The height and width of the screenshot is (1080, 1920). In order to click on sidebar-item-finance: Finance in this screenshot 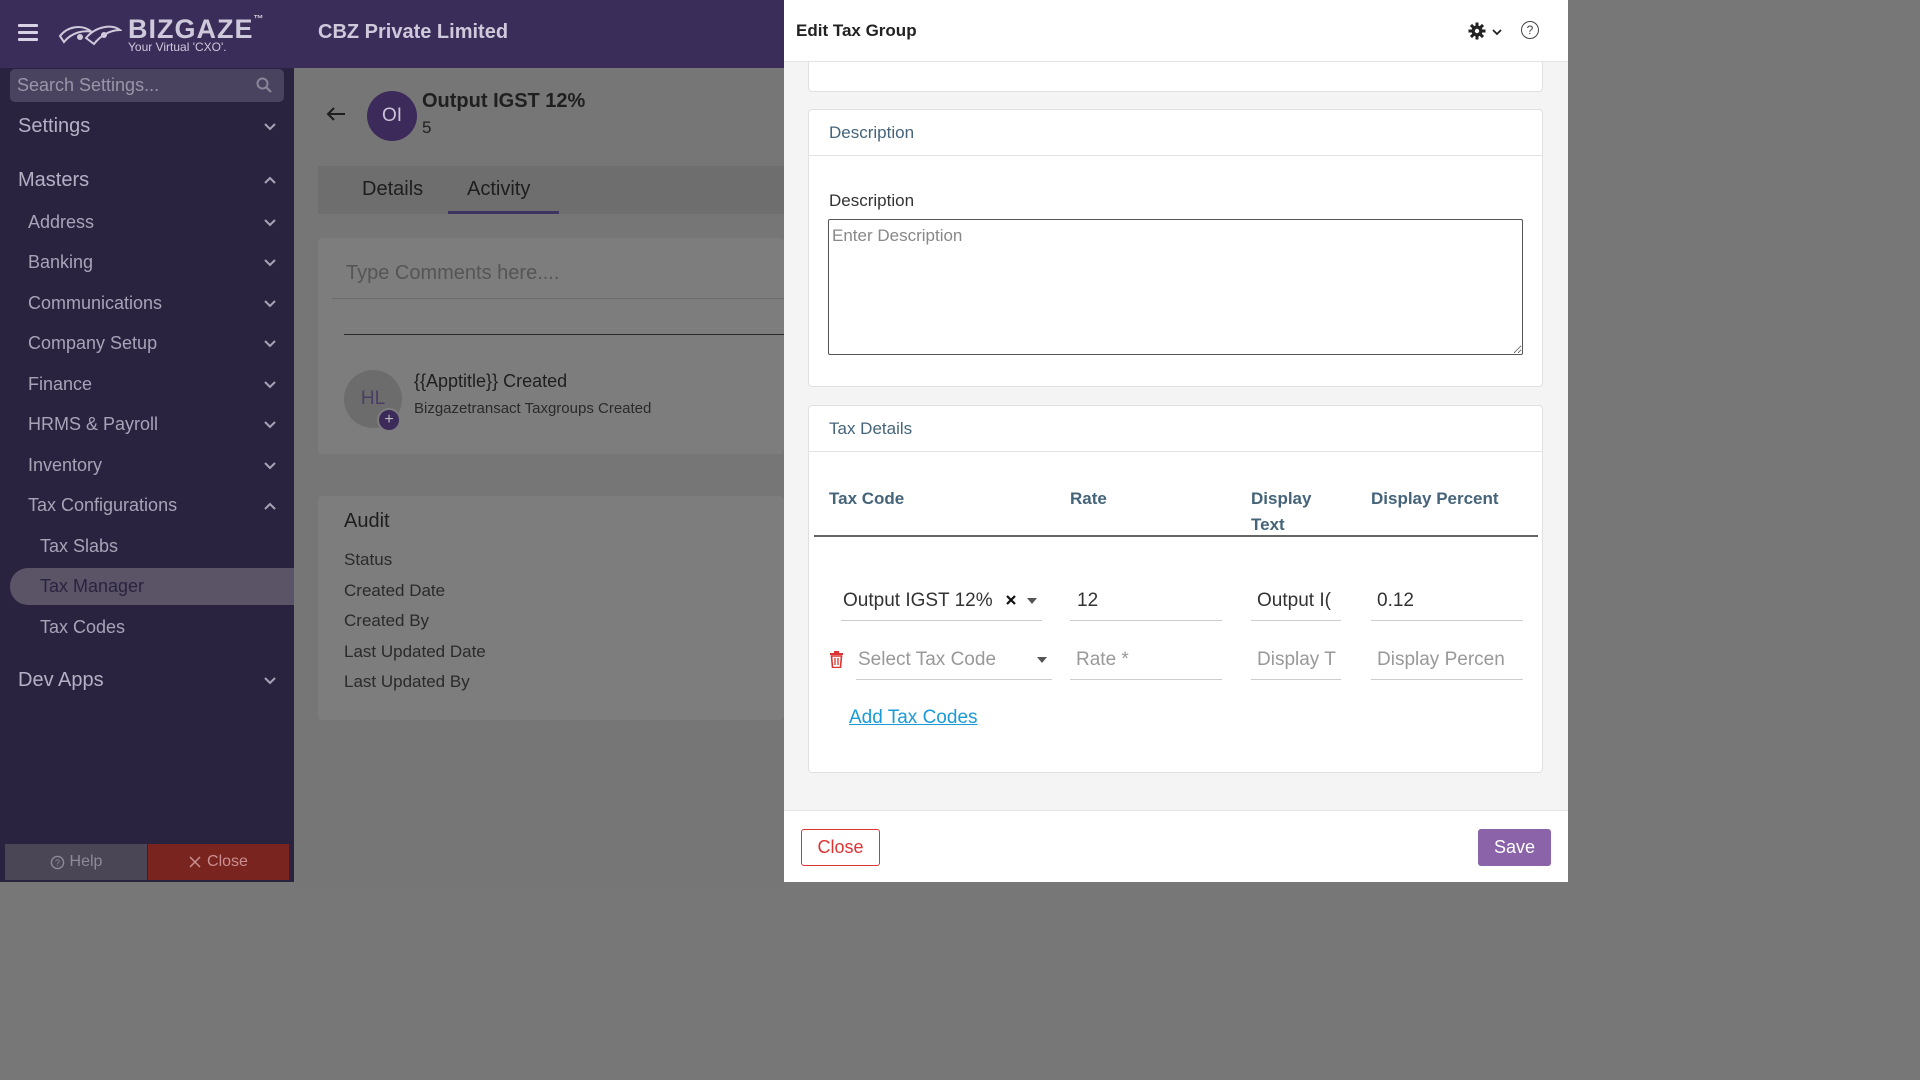, I will do `click(60, 384)`.